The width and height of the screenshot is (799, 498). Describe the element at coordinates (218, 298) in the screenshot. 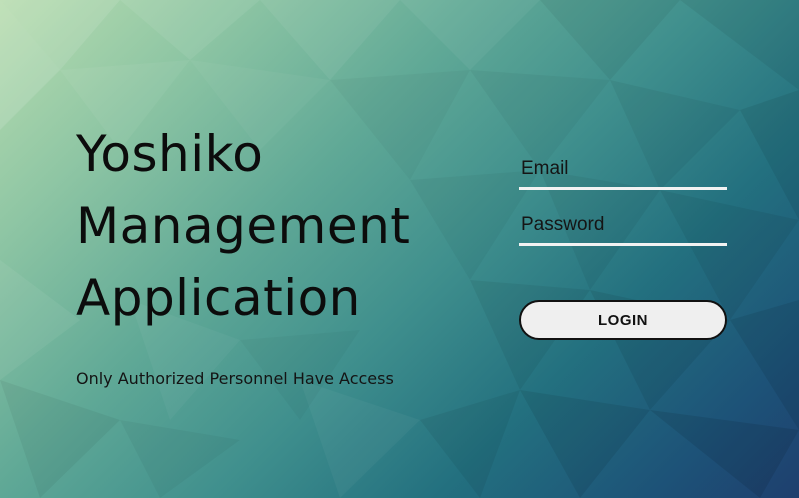

I see `app-title-line-3: Application` at that location.